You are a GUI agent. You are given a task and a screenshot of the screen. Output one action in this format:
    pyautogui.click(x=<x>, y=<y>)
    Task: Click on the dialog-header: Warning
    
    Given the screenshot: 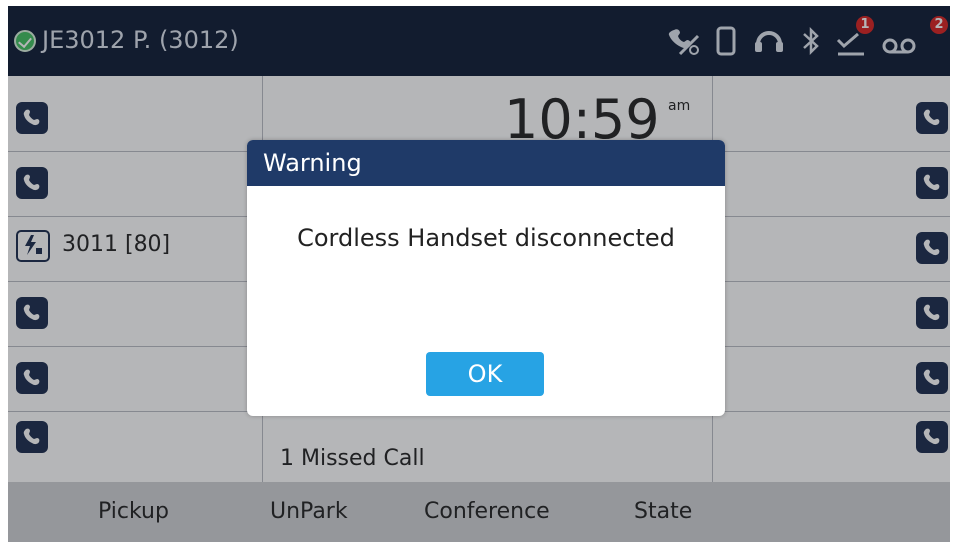 What is the action you would take?
    pyautogui.click(x=486, y=163)
    